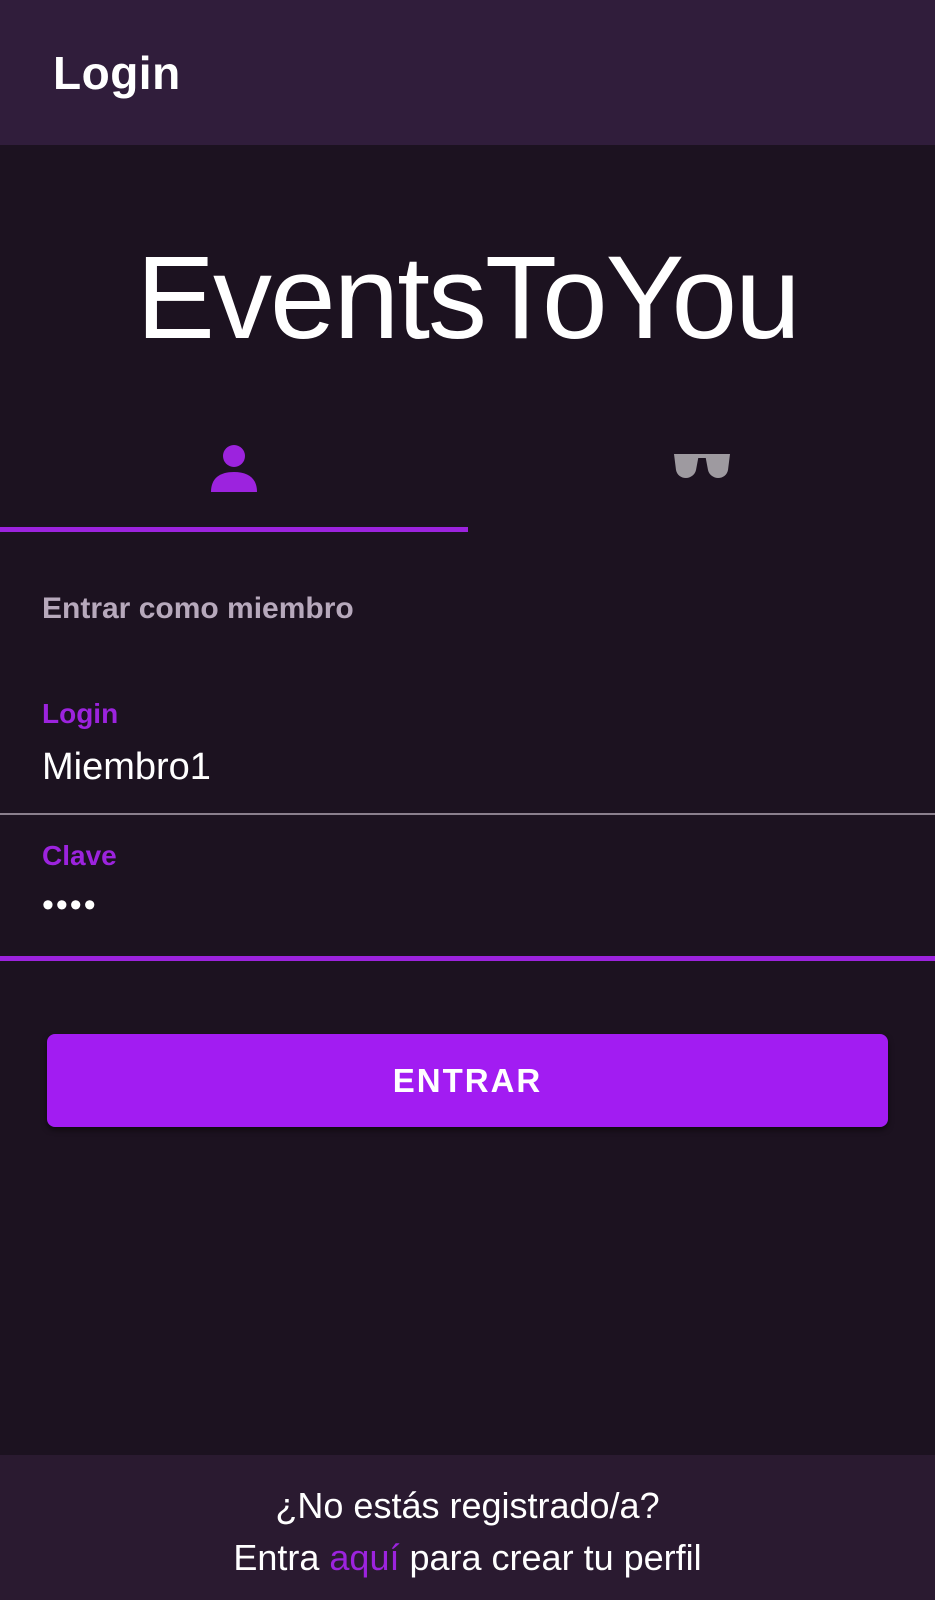 The image size is (935, 1600). Describe the element at coordinates (467, 742) in the screenshot. I see `login-field: Login` at that location.